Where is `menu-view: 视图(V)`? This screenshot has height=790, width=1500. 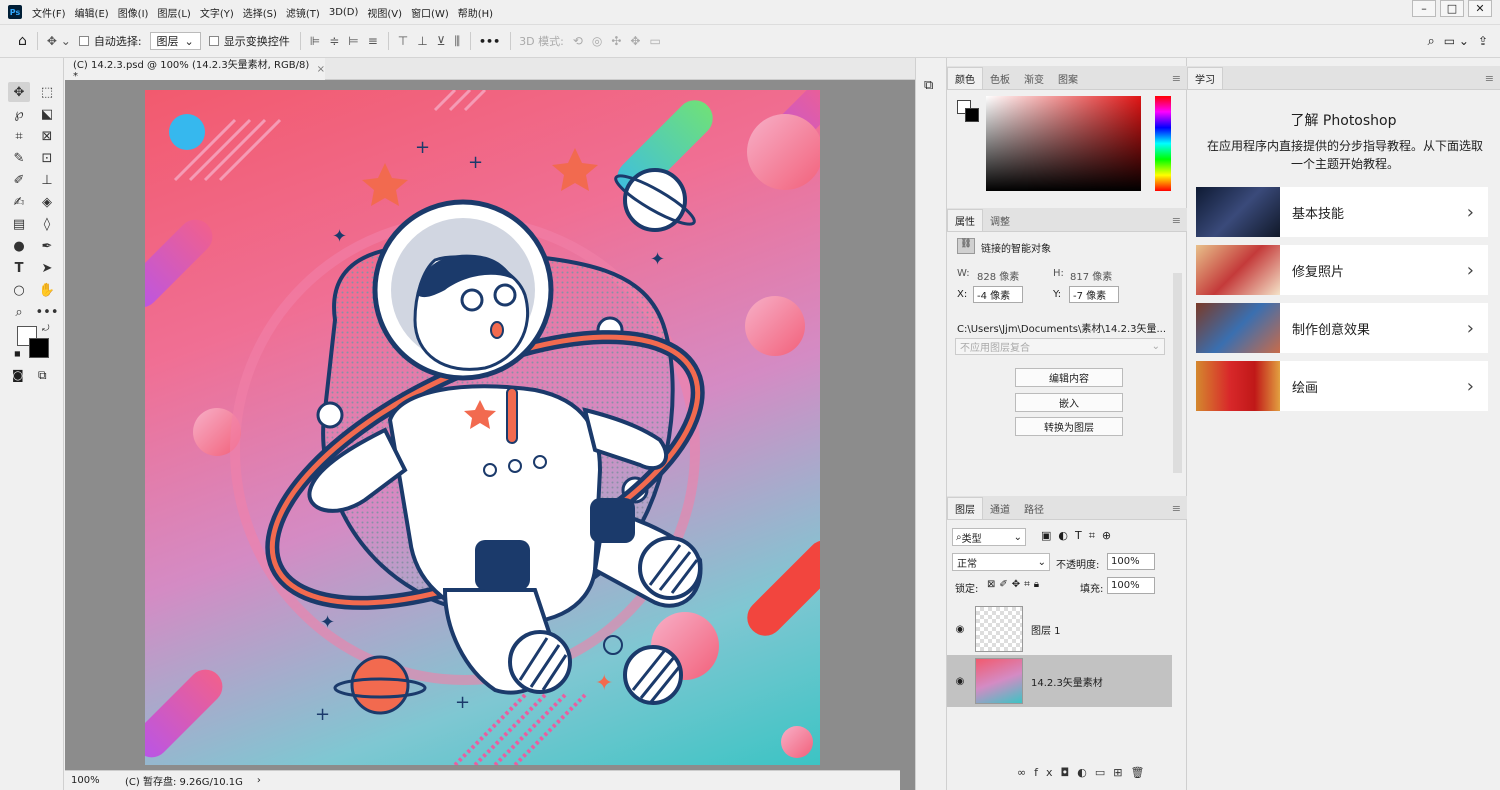
menu-view: 视图(V) is located at coordinates (384, 12).